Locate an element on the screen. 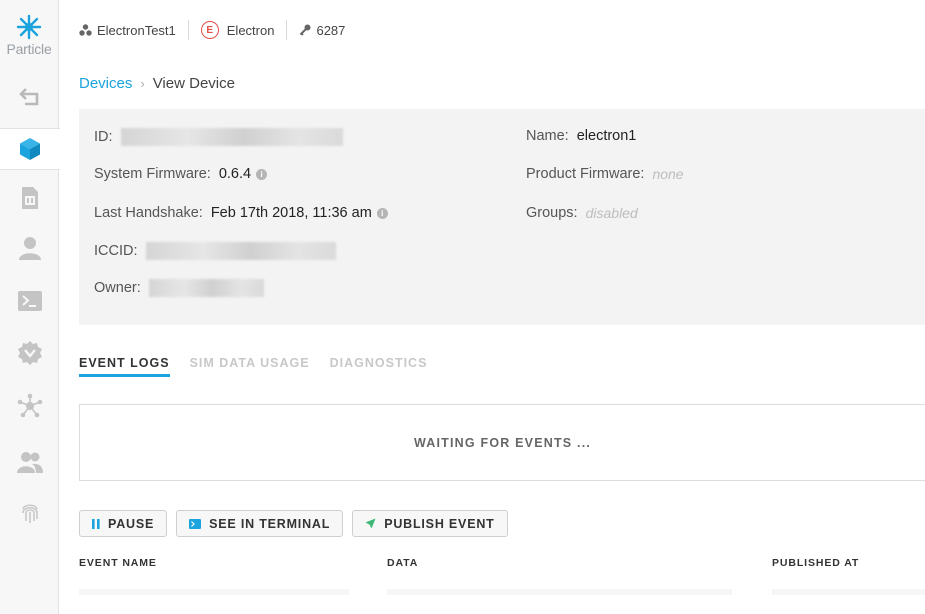  particle-logo: Particle is located at coordinates (29, 35).